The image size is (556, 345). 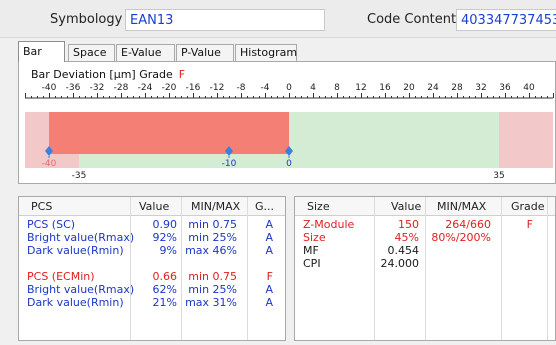 I want to click on cell-minmax: 80%/200%, so click(x=461, y=237).